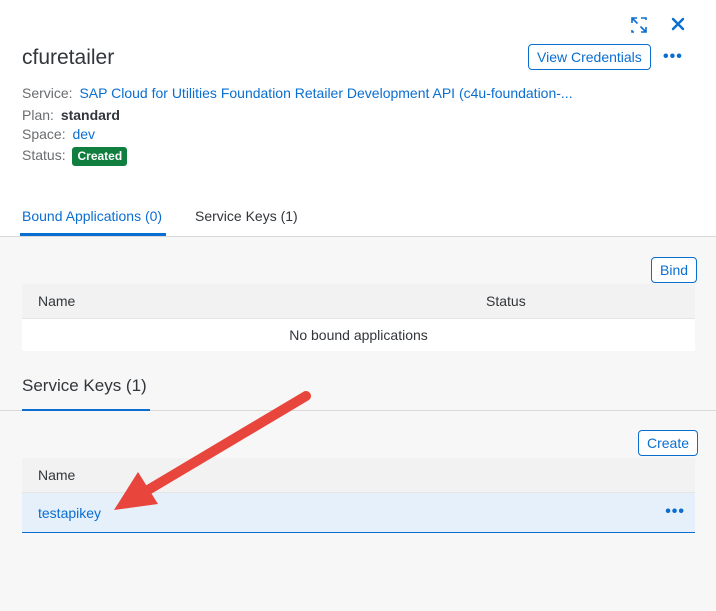  I want to click on more-options-icon: •••, so click(673, 57).